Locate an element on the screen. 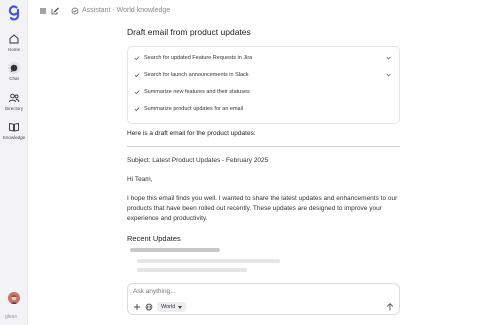 The width and height of the screenshot is (500, 325). sidebar-item-knowledge: Knowledge is located at coordinates (14, 130).